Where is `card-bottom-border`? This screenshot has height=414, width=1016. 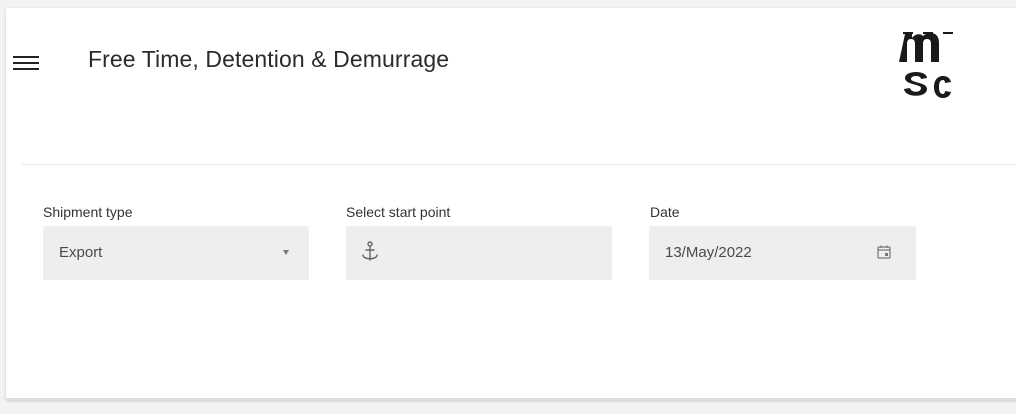
card-bottom-border is located at coordinates (511, 399).